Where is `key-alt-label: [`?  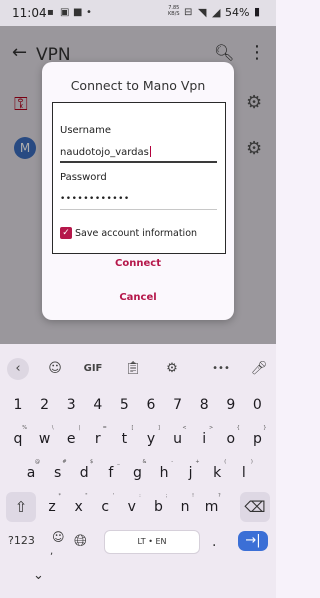 key-alt-label: [ is located at coordinates (132, 428).